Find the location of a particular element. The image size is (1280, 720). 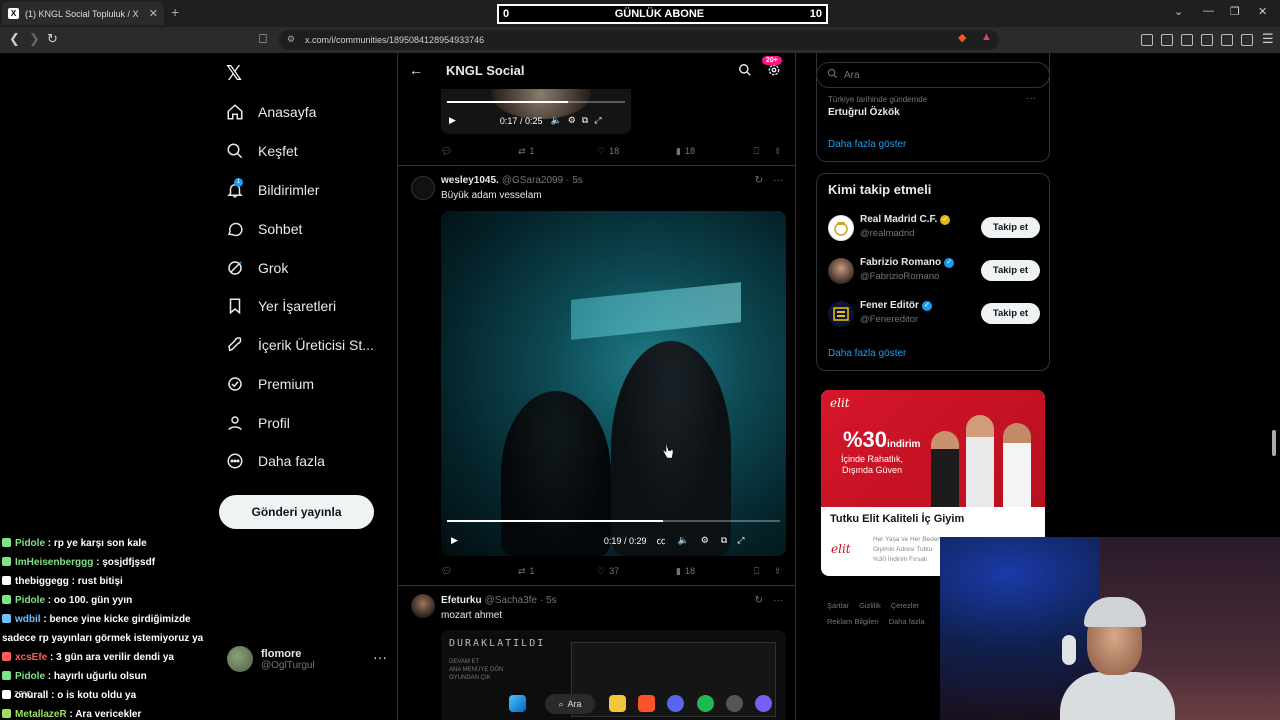

taskbar-search: ⌕ Ara is located at coordinates (570, 704).